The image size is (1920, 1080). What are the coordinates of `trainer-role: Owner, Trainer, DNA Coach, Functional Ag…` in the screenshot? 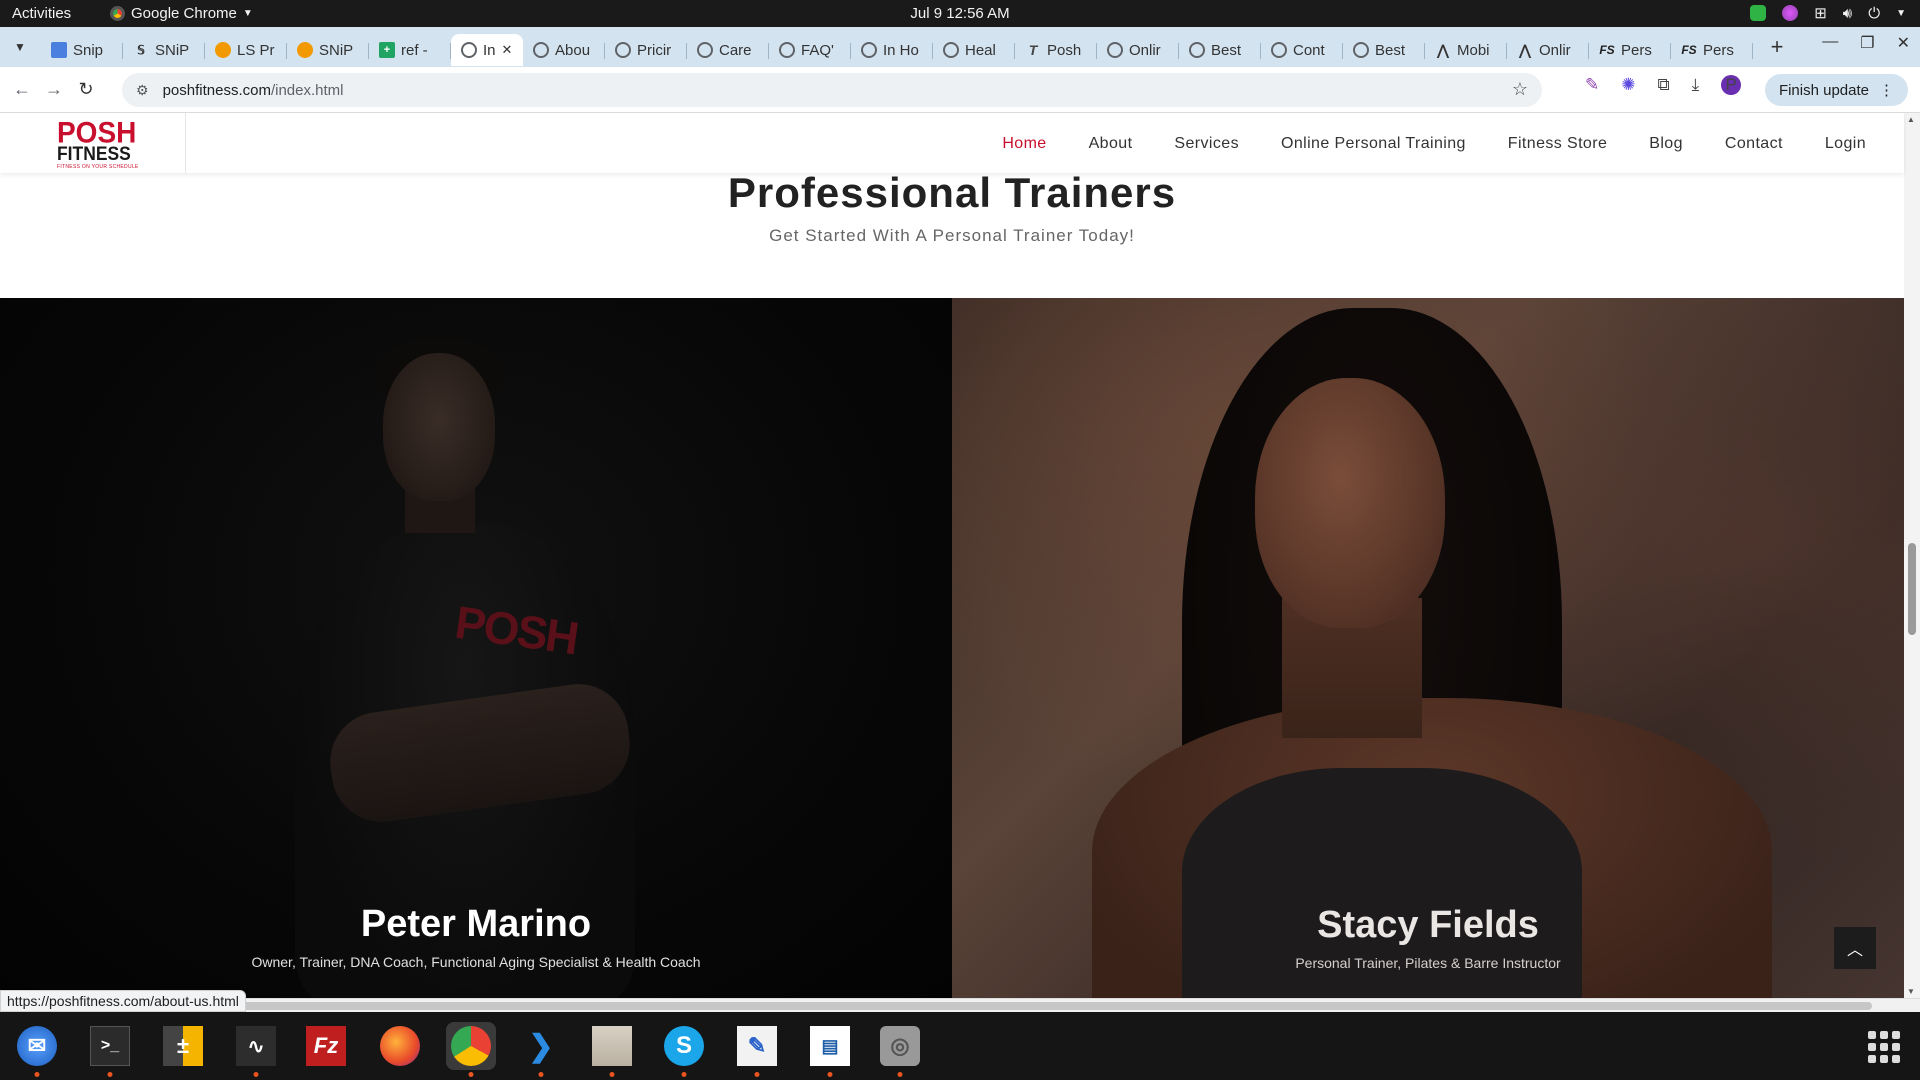 It's located at (476, 962).